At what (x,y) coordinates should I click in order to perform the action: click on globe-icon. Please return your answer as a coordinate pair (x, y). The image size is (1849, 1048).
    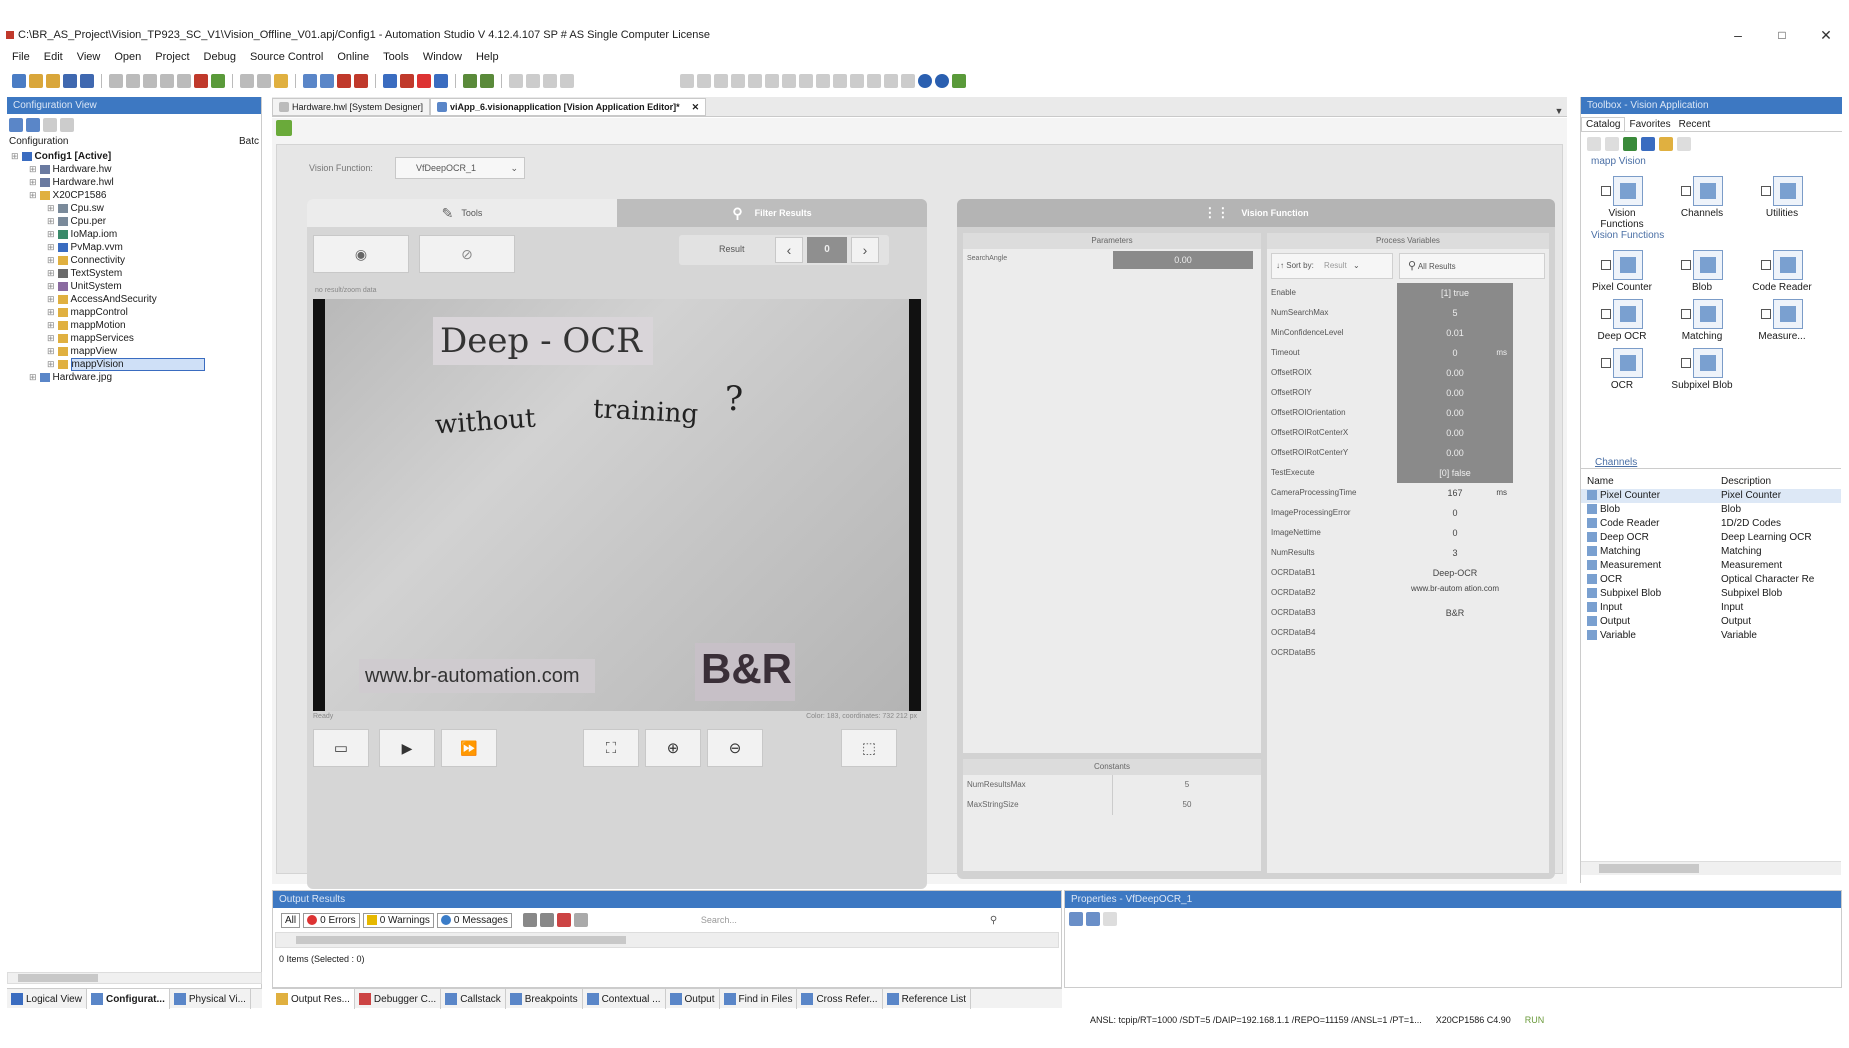
    Looking at the image, I should click on (925, 81).